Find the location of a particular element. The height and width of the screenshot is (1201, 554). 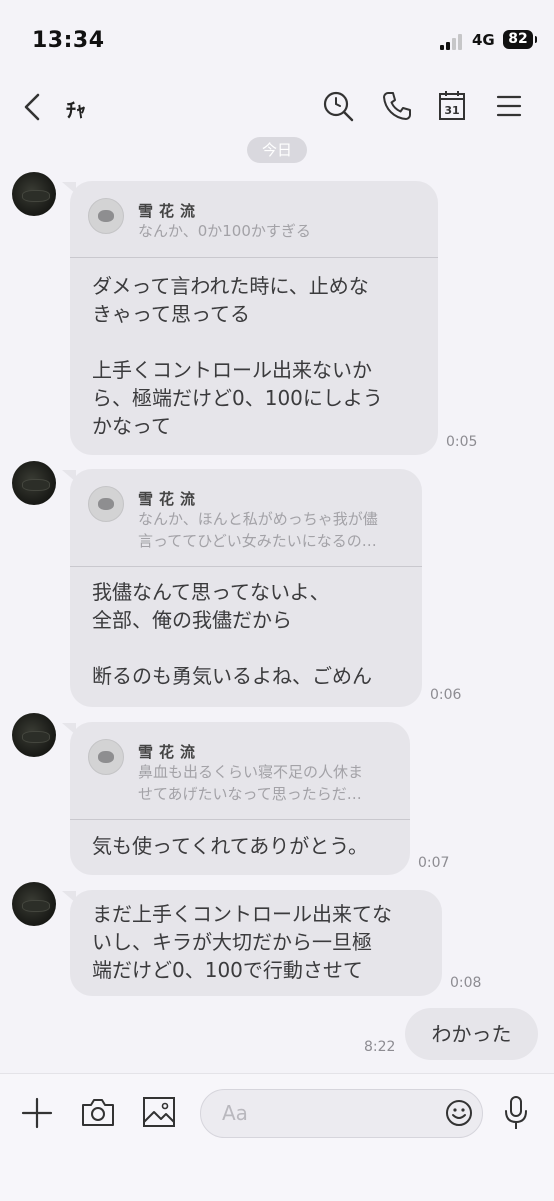

my-message-bubble: わかった is located at coordinates (471, 1034).